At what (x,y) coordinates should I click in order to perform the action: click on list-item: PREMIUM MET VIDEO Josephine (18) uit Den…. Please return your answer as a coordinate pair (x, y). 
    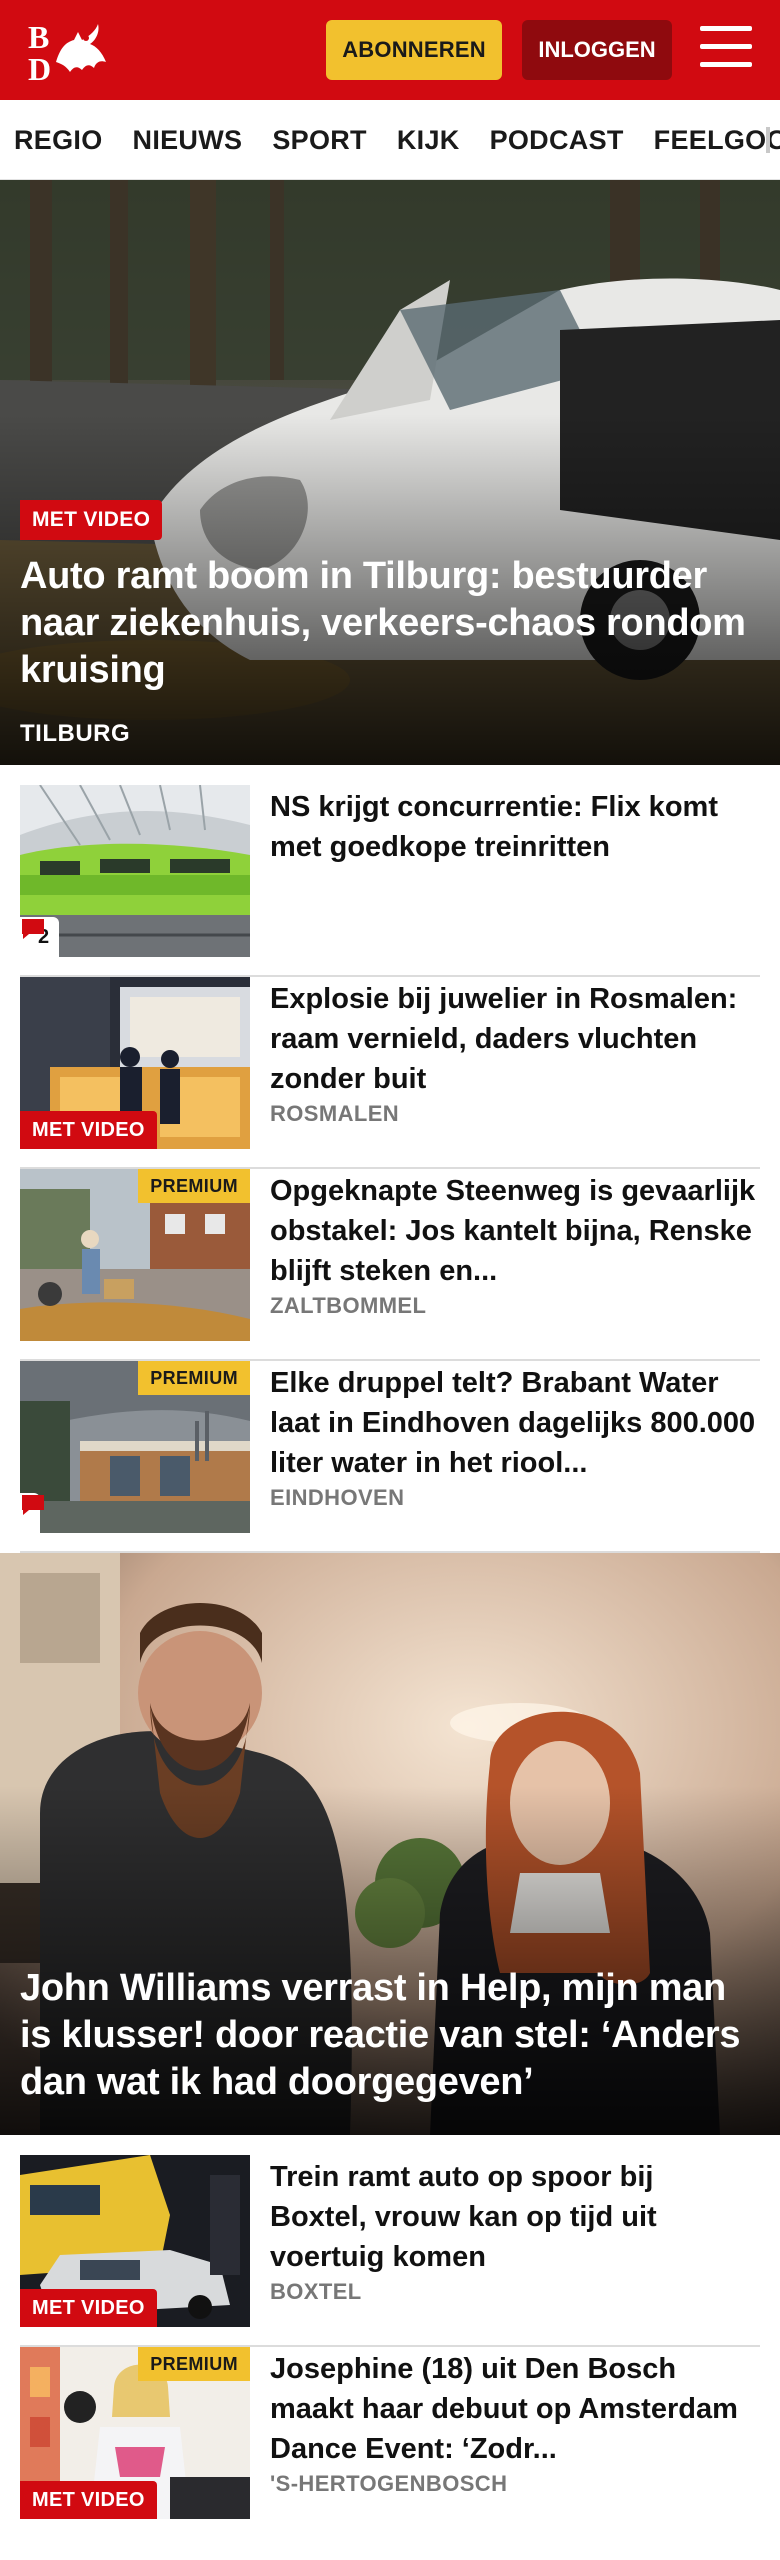
    Looking at the image, I should click on (390, 2443).